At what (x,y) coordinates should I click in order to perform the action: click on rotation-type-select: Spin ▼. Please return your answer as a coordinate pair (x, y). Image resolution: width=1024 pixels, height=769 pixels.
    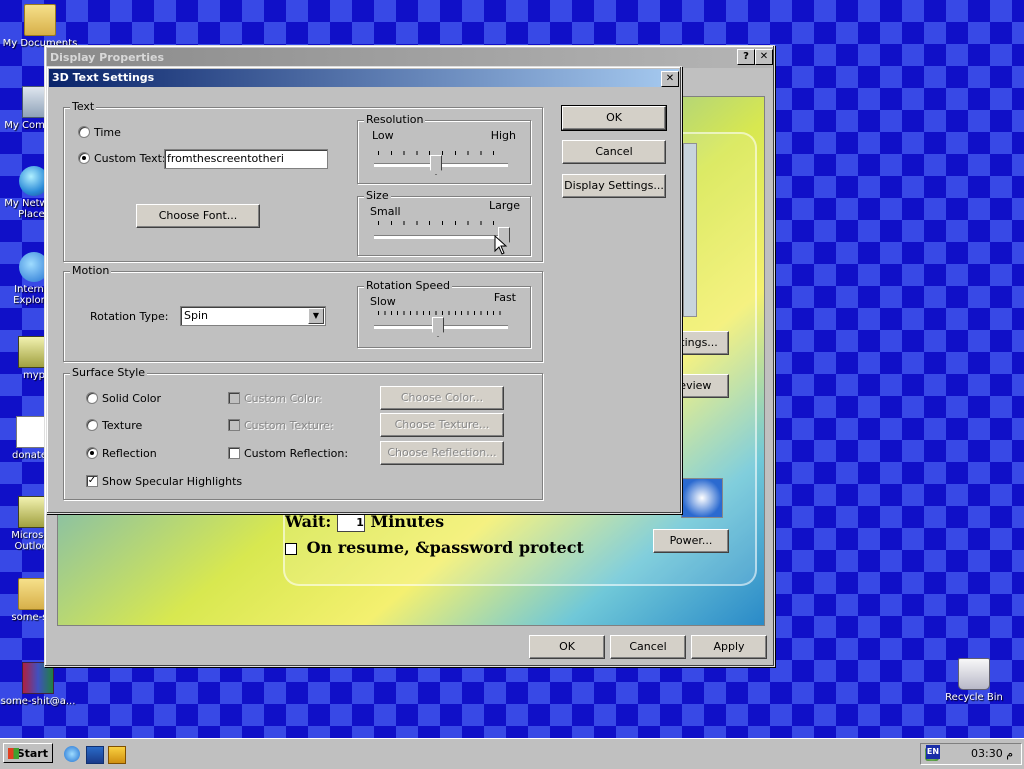
    Looking at the image, I should click on (253, 316).